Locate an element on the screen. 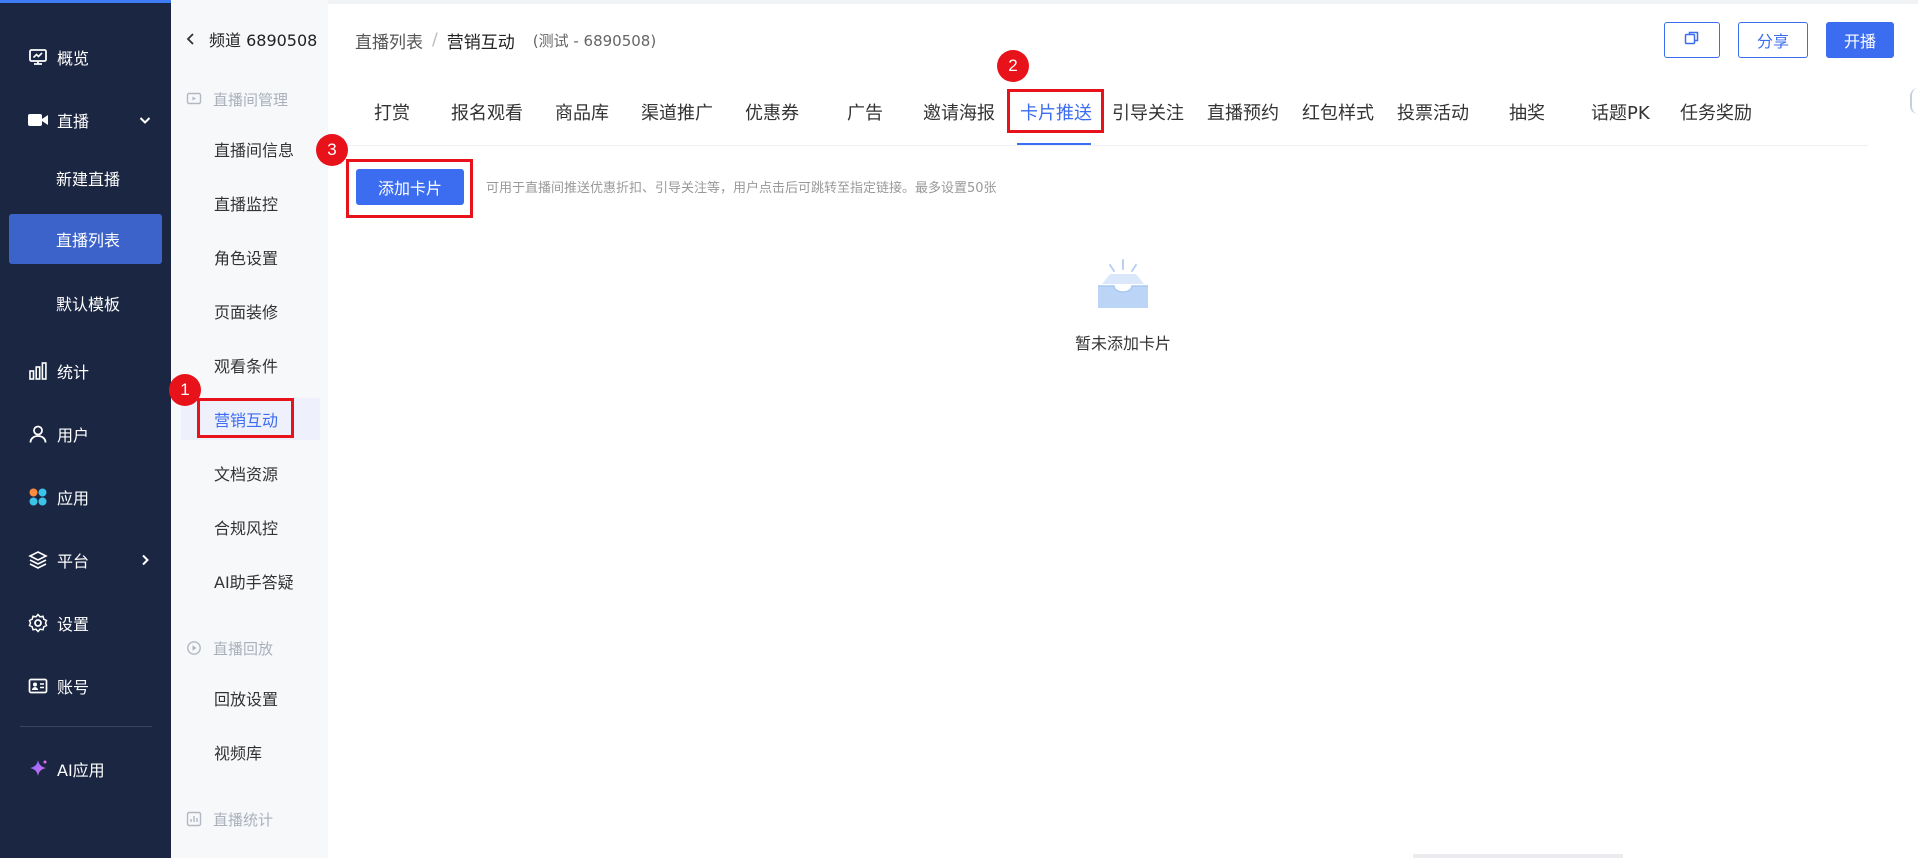  nav-item-label: 应用 is located at coordinates (73, 498).